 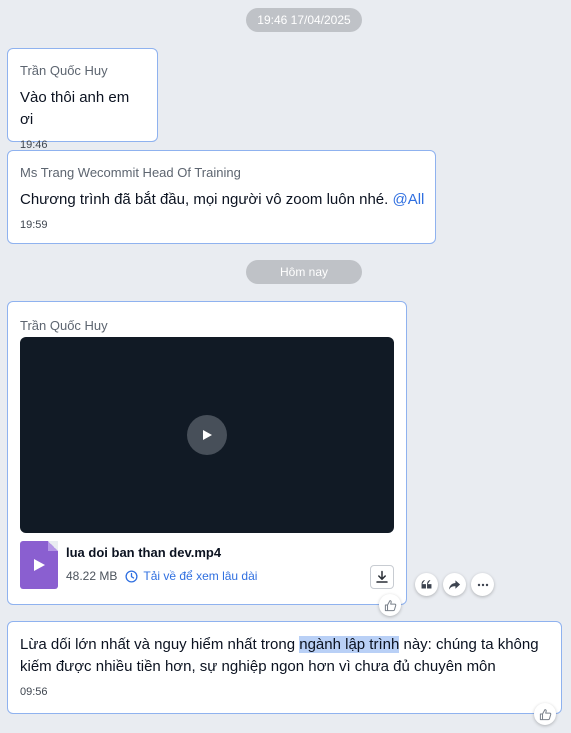 I want to click on selected-text: ngành lập trình, so click(x=349, y=644).